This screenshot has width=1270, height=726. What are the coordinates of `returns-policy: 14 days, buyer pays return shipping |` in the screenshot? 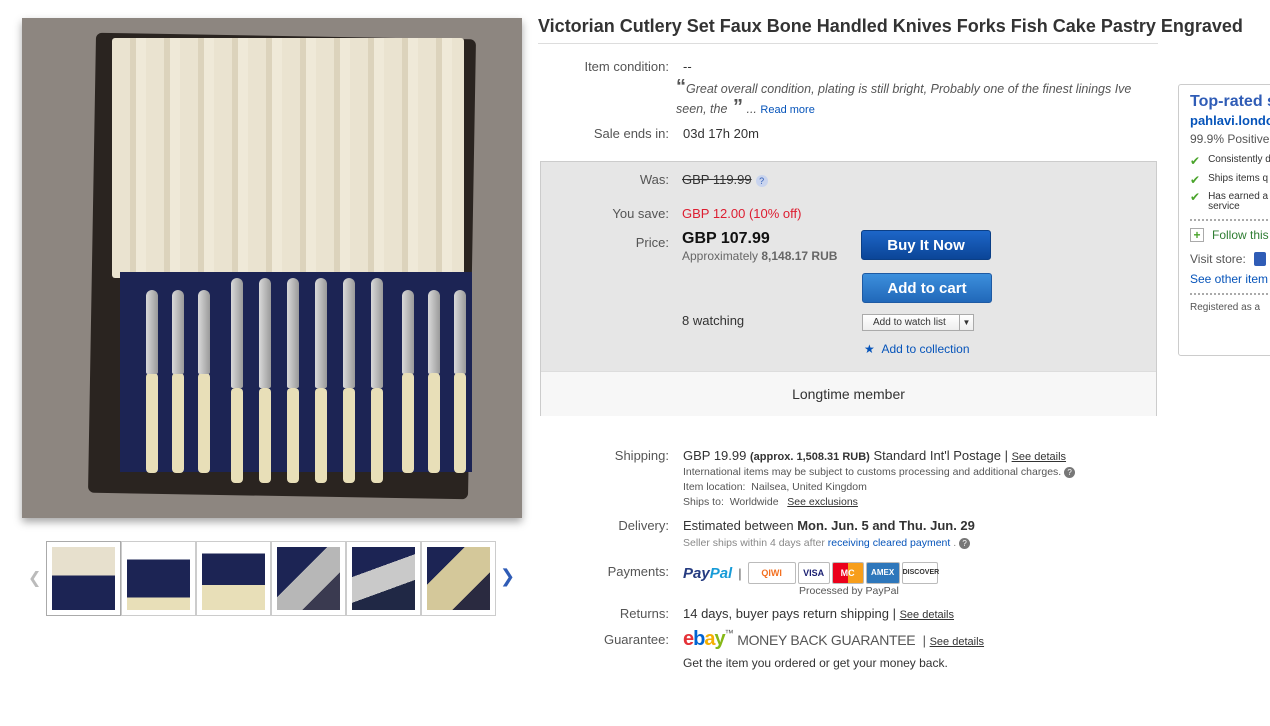 It's located at (789, 613).